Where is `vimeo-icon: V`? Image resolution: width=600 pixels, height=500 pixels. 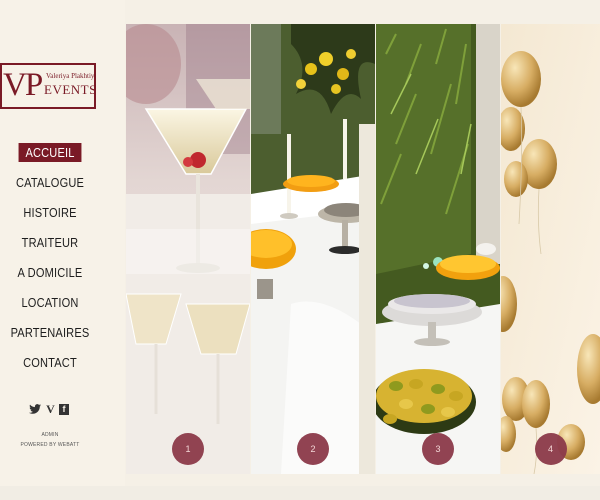
vimeo-icon: V is located at coordinates (50, 409).